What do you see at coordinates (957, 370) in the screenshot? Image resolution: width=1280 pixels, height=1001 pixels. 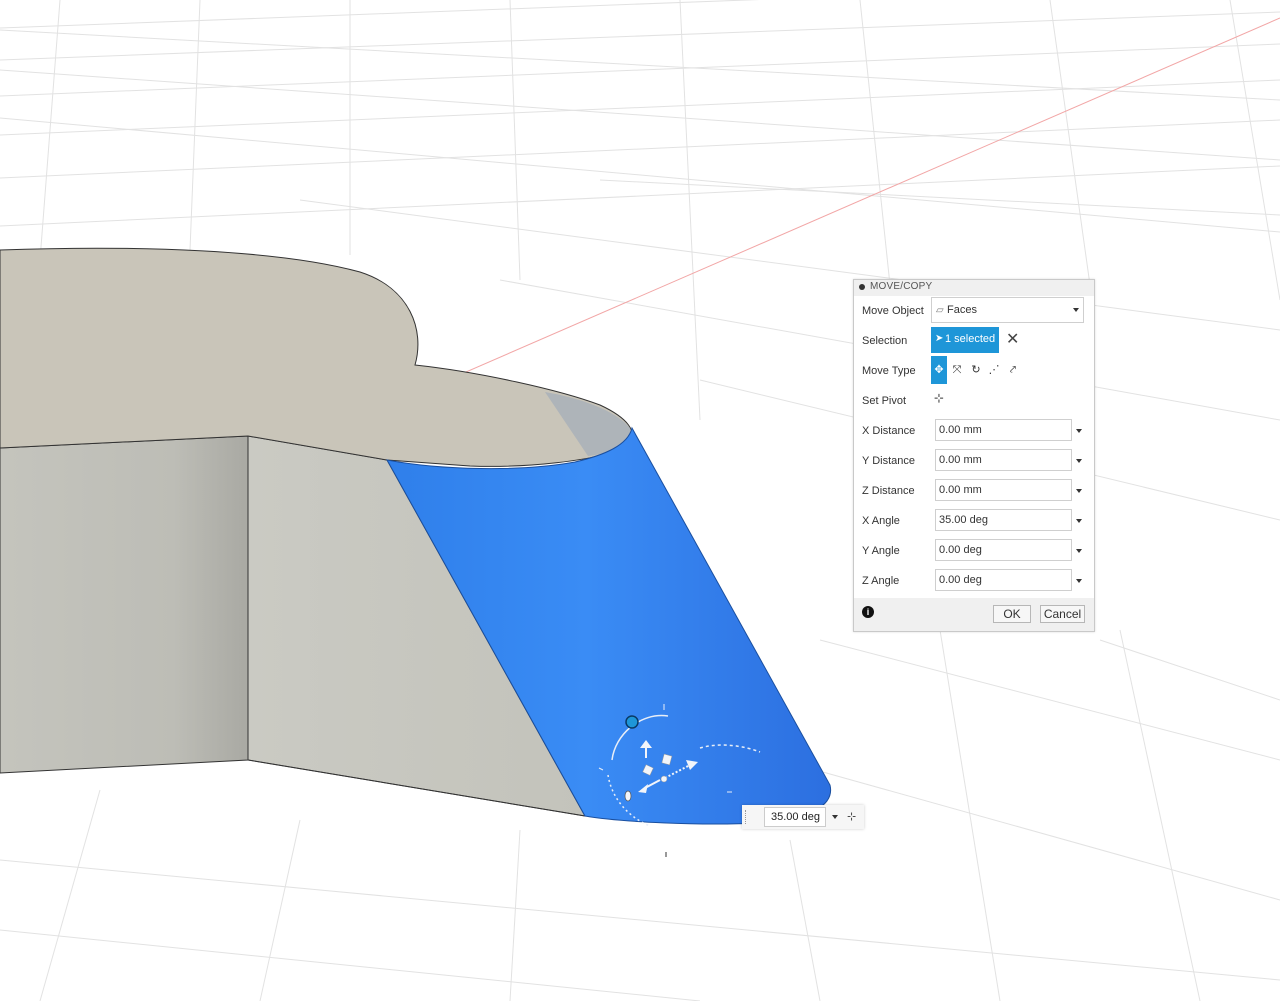 I see `translate-icon: ⤧` at bounding box center [957, 370].